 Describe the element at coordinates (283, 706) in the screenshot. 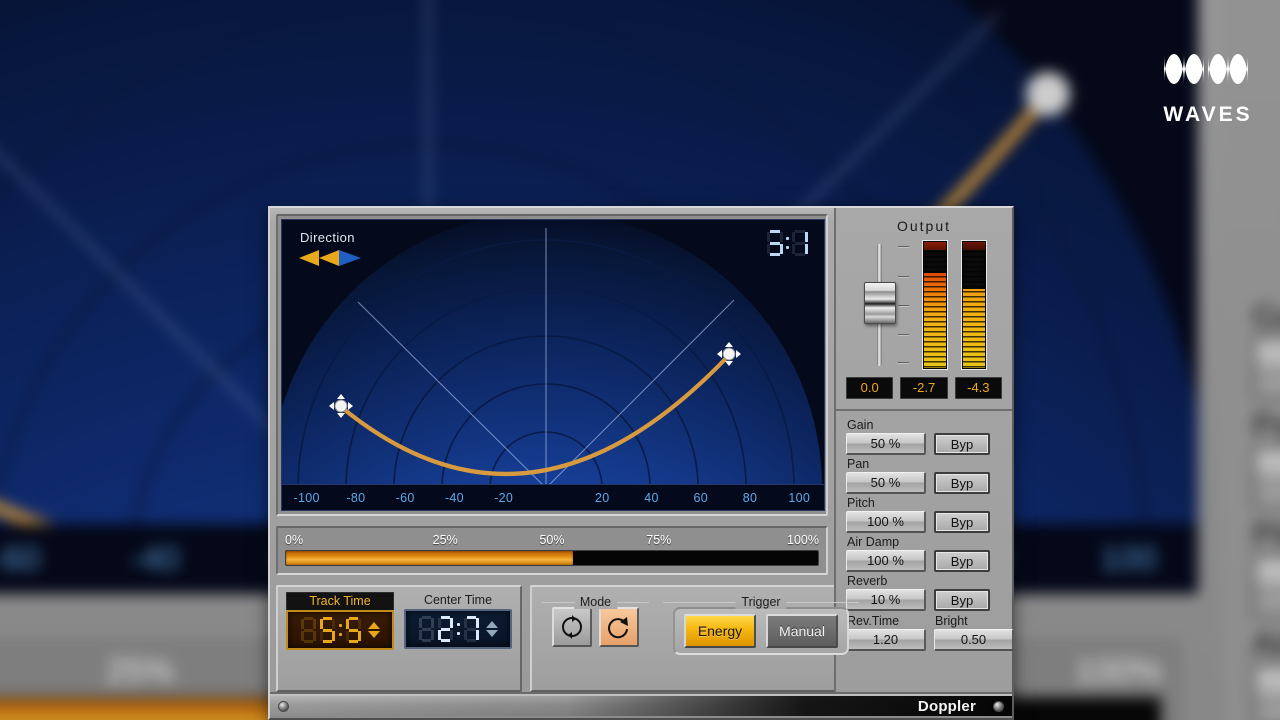

I see `footer-screw-left-icon` at that location.